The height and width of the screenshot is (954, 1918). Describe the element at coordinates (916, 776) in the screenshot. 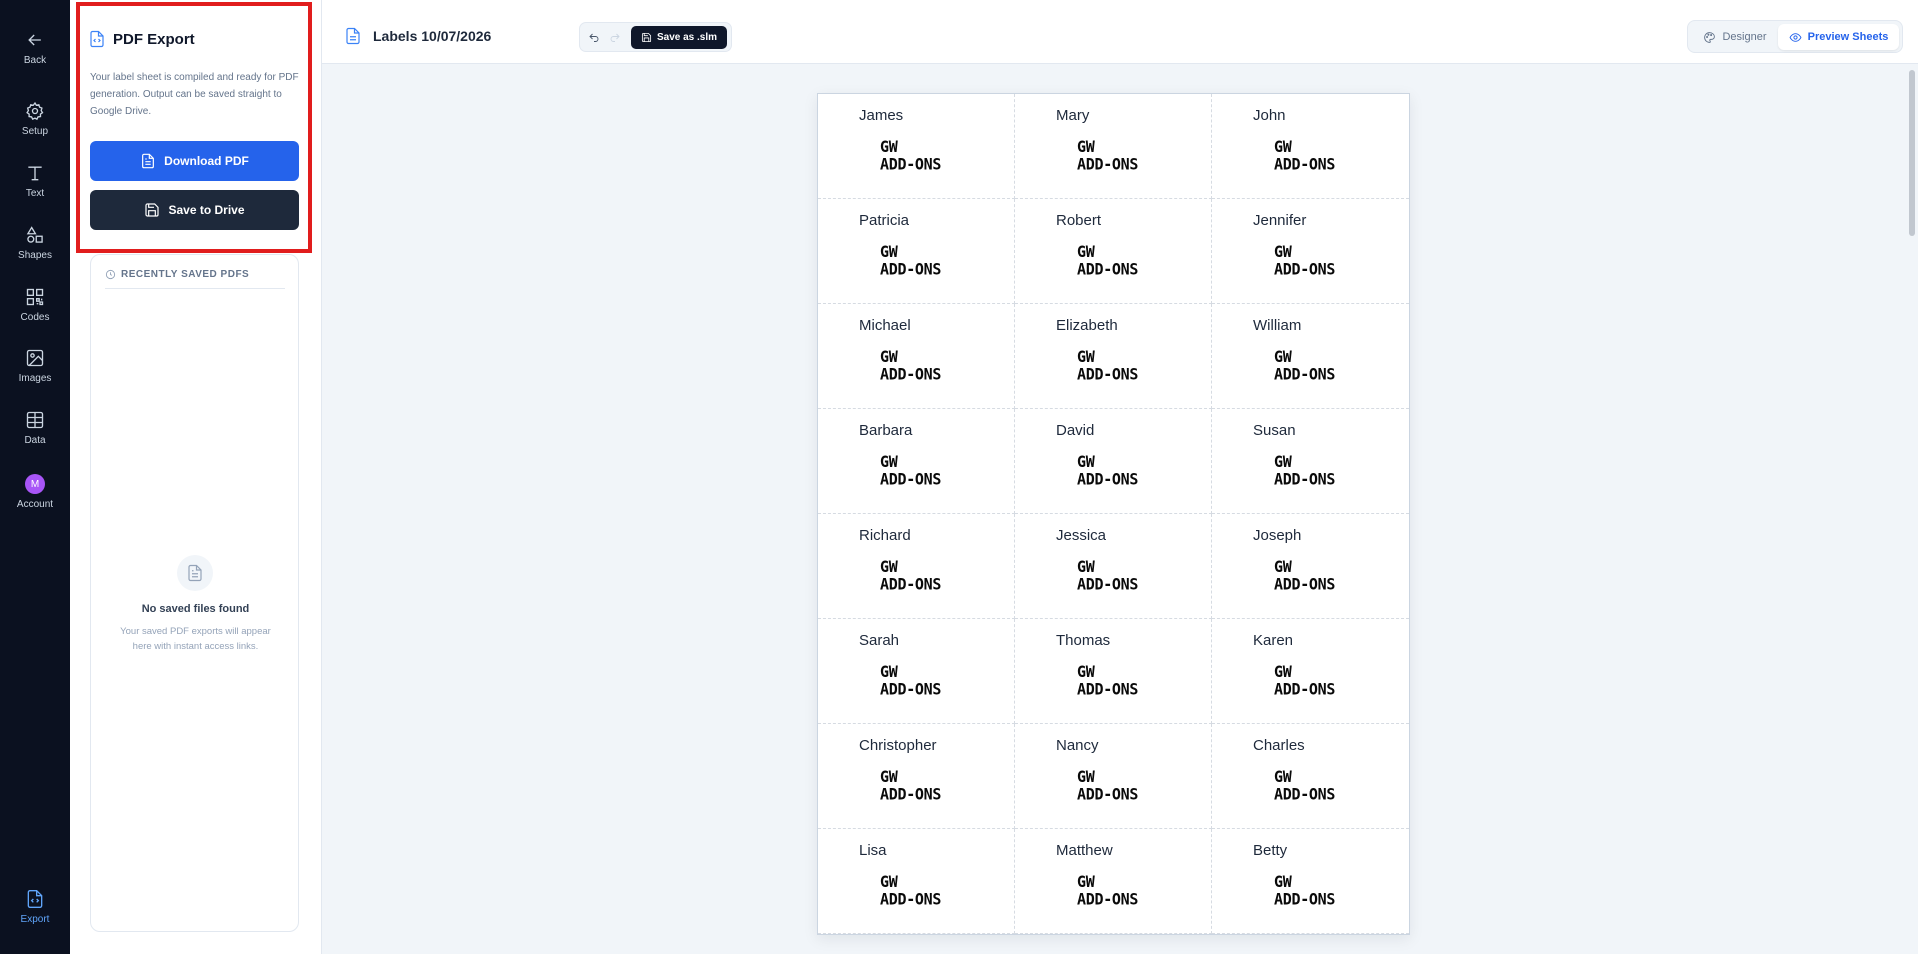

I see `label-cell: Christopher GW ADD-ONS` at that location.